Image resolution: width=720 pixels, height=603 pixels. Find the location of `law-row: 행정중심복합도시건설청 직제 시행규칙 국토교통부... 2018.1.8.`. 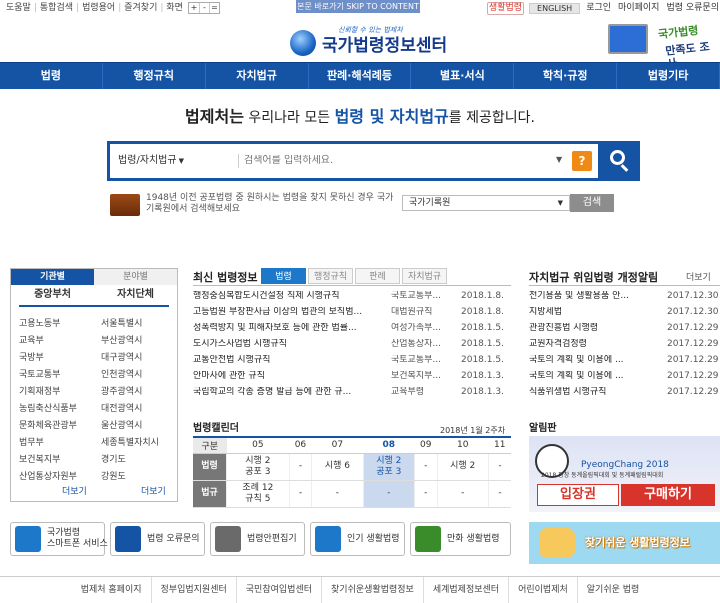

law-row: 행정중심복합도시건설청 직제 시행규칙 국토교통부... 2018.1.8. is located at coordinates (352, 299).